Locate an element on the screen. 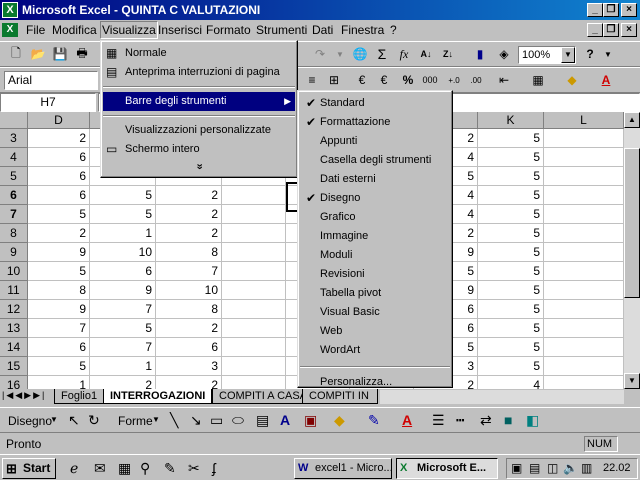 The height and width of the screenshot is (480, 640). redo-dropdown-icon: ▼ is located at coordinates (340, 54).